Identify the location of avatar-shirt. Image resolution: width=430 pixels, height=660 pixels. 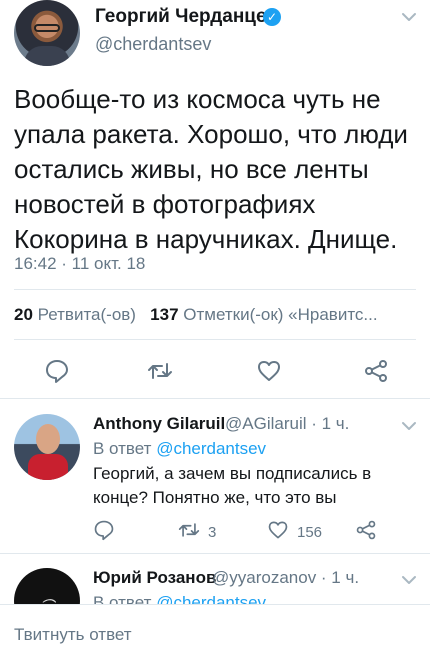
(47, 56).